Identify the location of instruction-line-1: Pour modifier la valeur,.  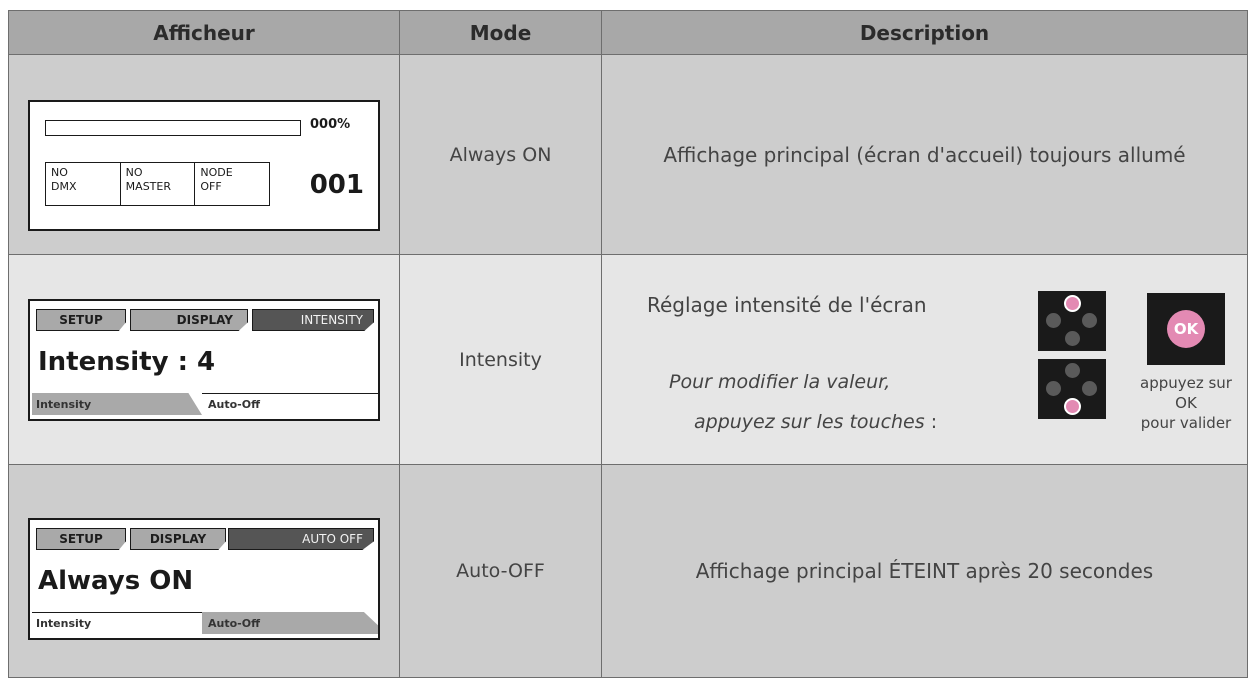
(780, 382).